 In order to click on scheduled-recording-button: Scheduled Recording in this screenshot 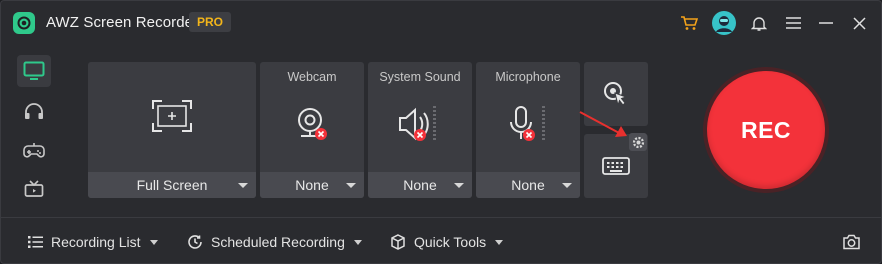, I will do `click(274, 242)`.